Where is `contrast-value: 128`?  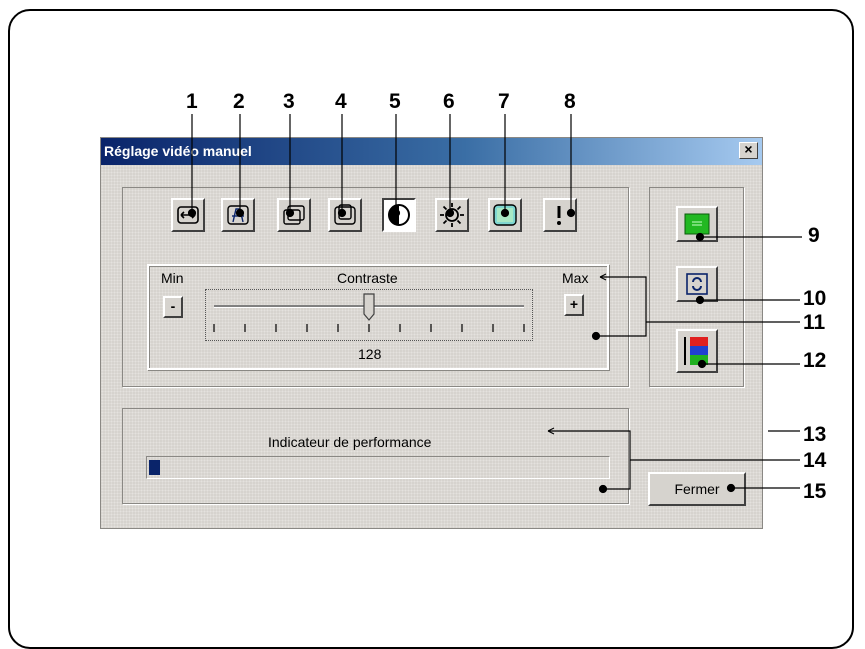 contrast-value: 128 is located at coordinates (370, 354).